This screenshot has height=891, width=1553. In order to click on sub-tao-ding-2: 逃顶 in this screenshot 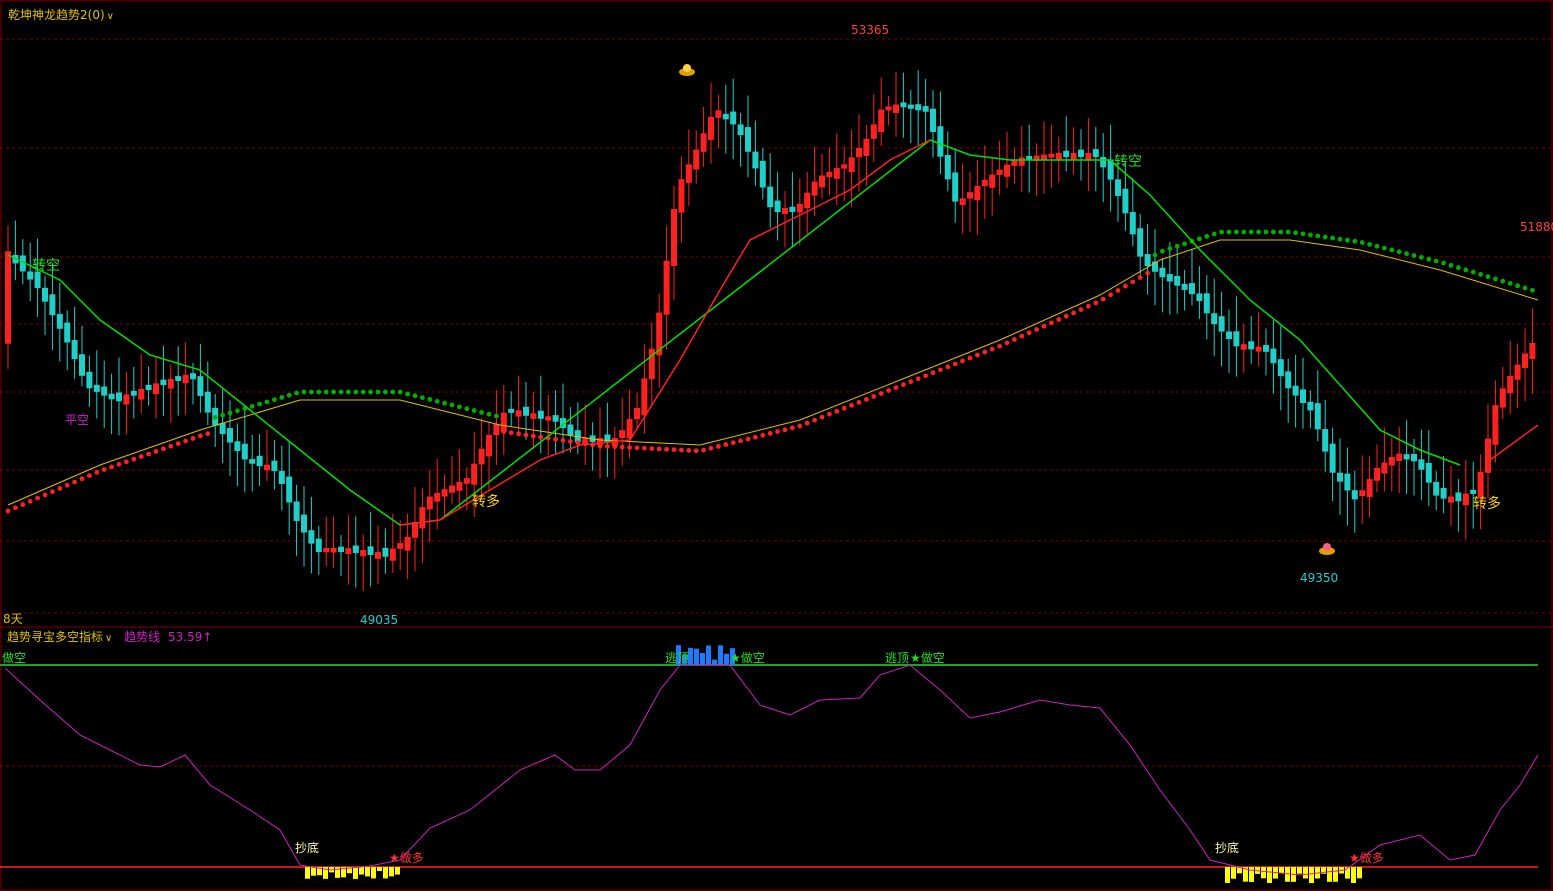, I will do `click(897, 658)`.